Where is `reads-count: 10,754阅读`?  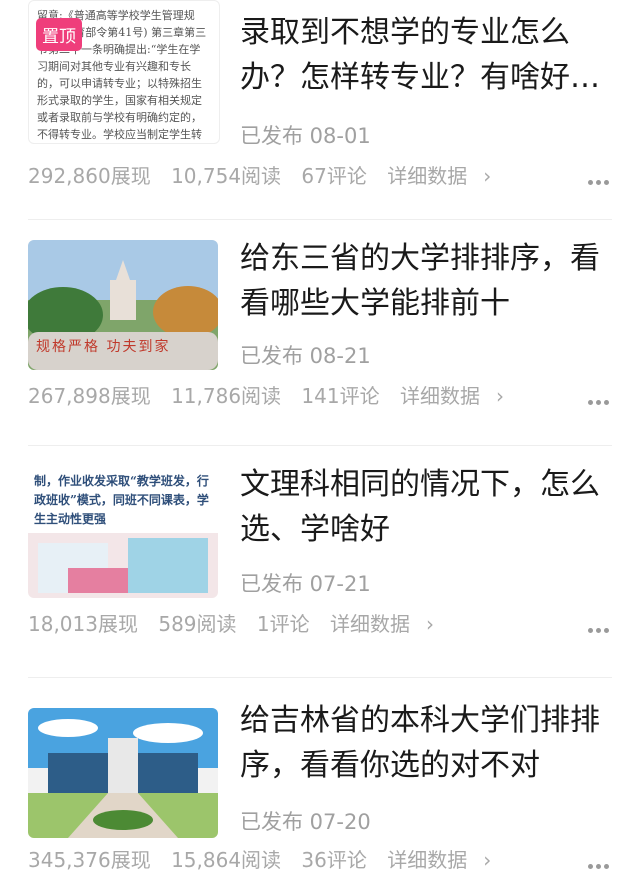 reads-count: 10,754阅读 is located at coordinates (226, 176).